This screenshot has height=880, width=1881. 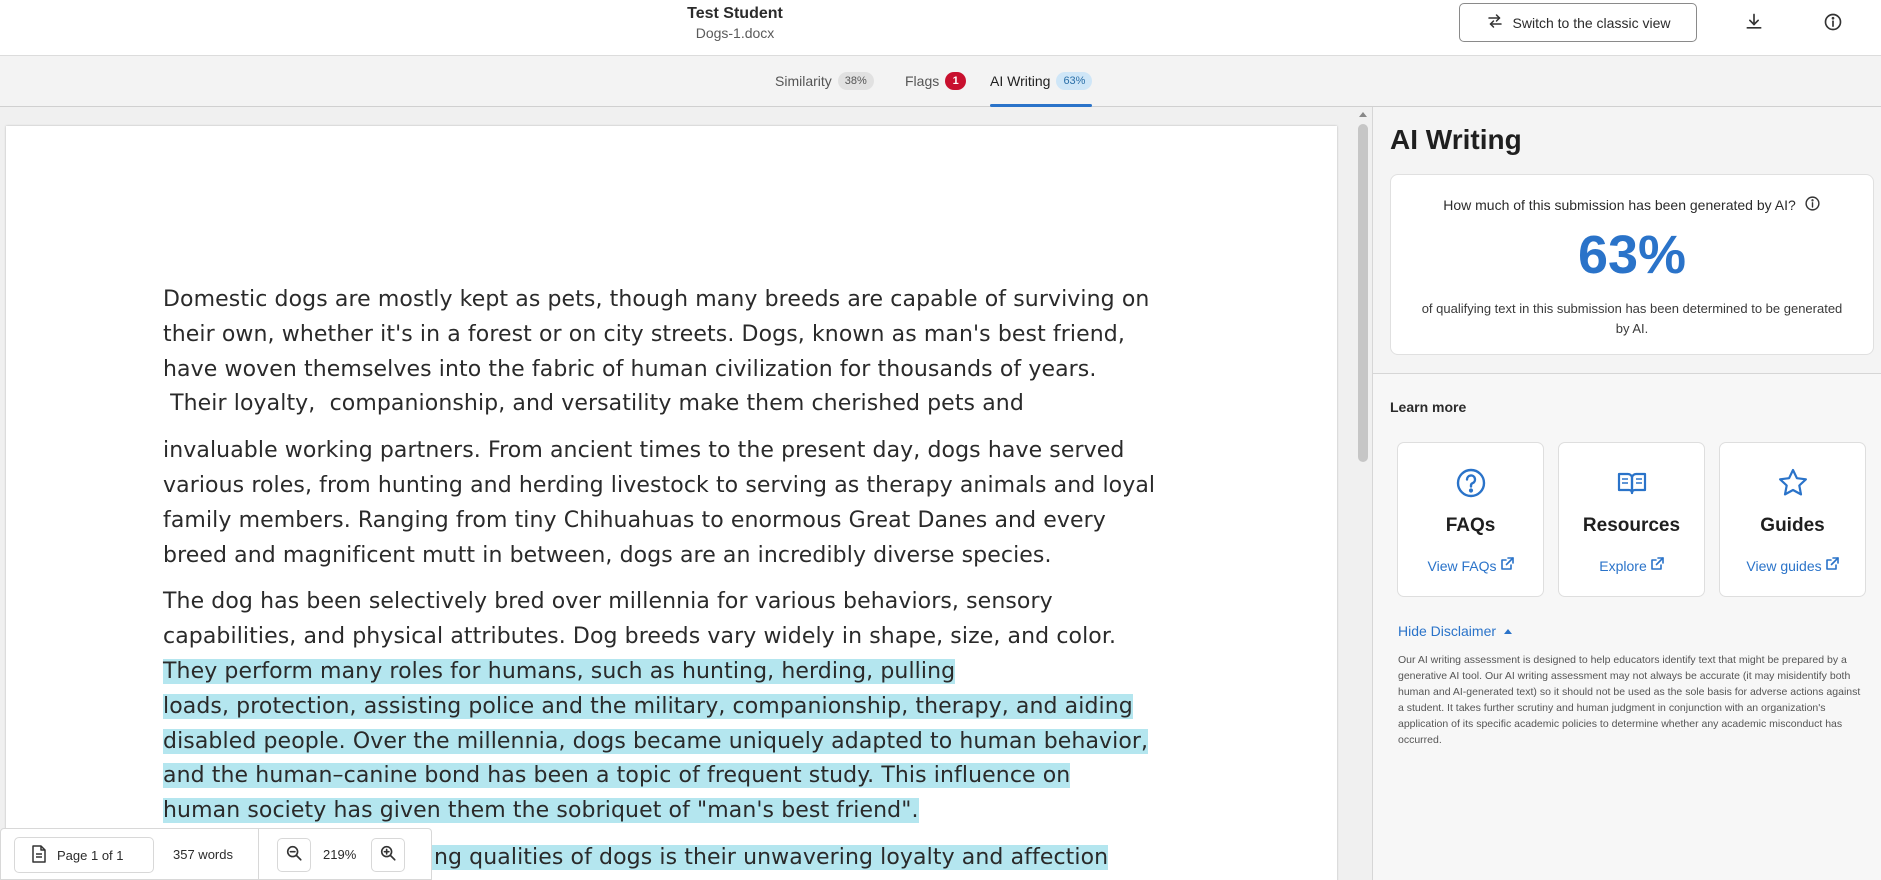 What do you see at coordinates (735, 13) in the screenshot?
I see `student-name: Test Student` at bounding box center [735, 13].